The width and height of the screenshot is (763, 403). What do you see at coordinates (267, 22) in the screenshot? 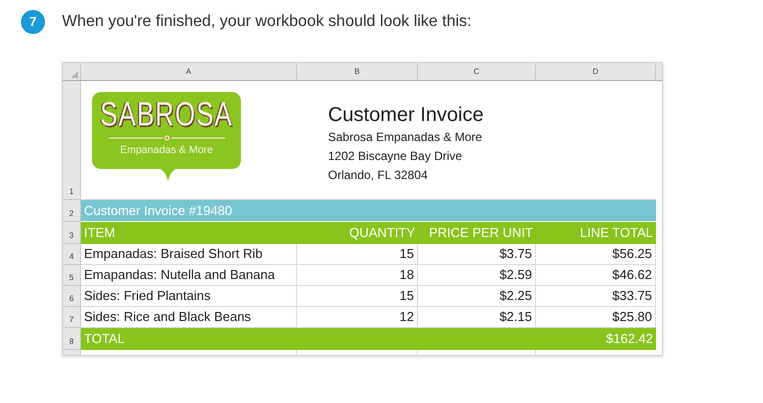
I see `step-instruction: When you're finished, your workbook should look like this:` at bounding box center [267, 22].